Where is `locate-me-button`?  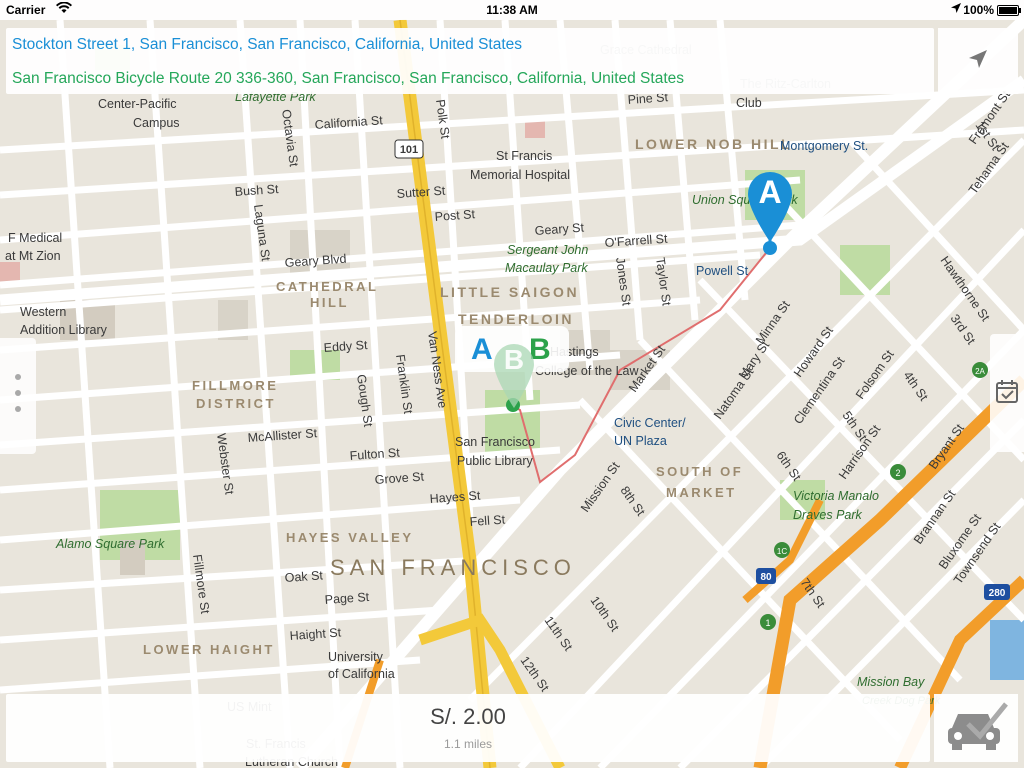 locate-me-button is located at coordinates (978, 61).